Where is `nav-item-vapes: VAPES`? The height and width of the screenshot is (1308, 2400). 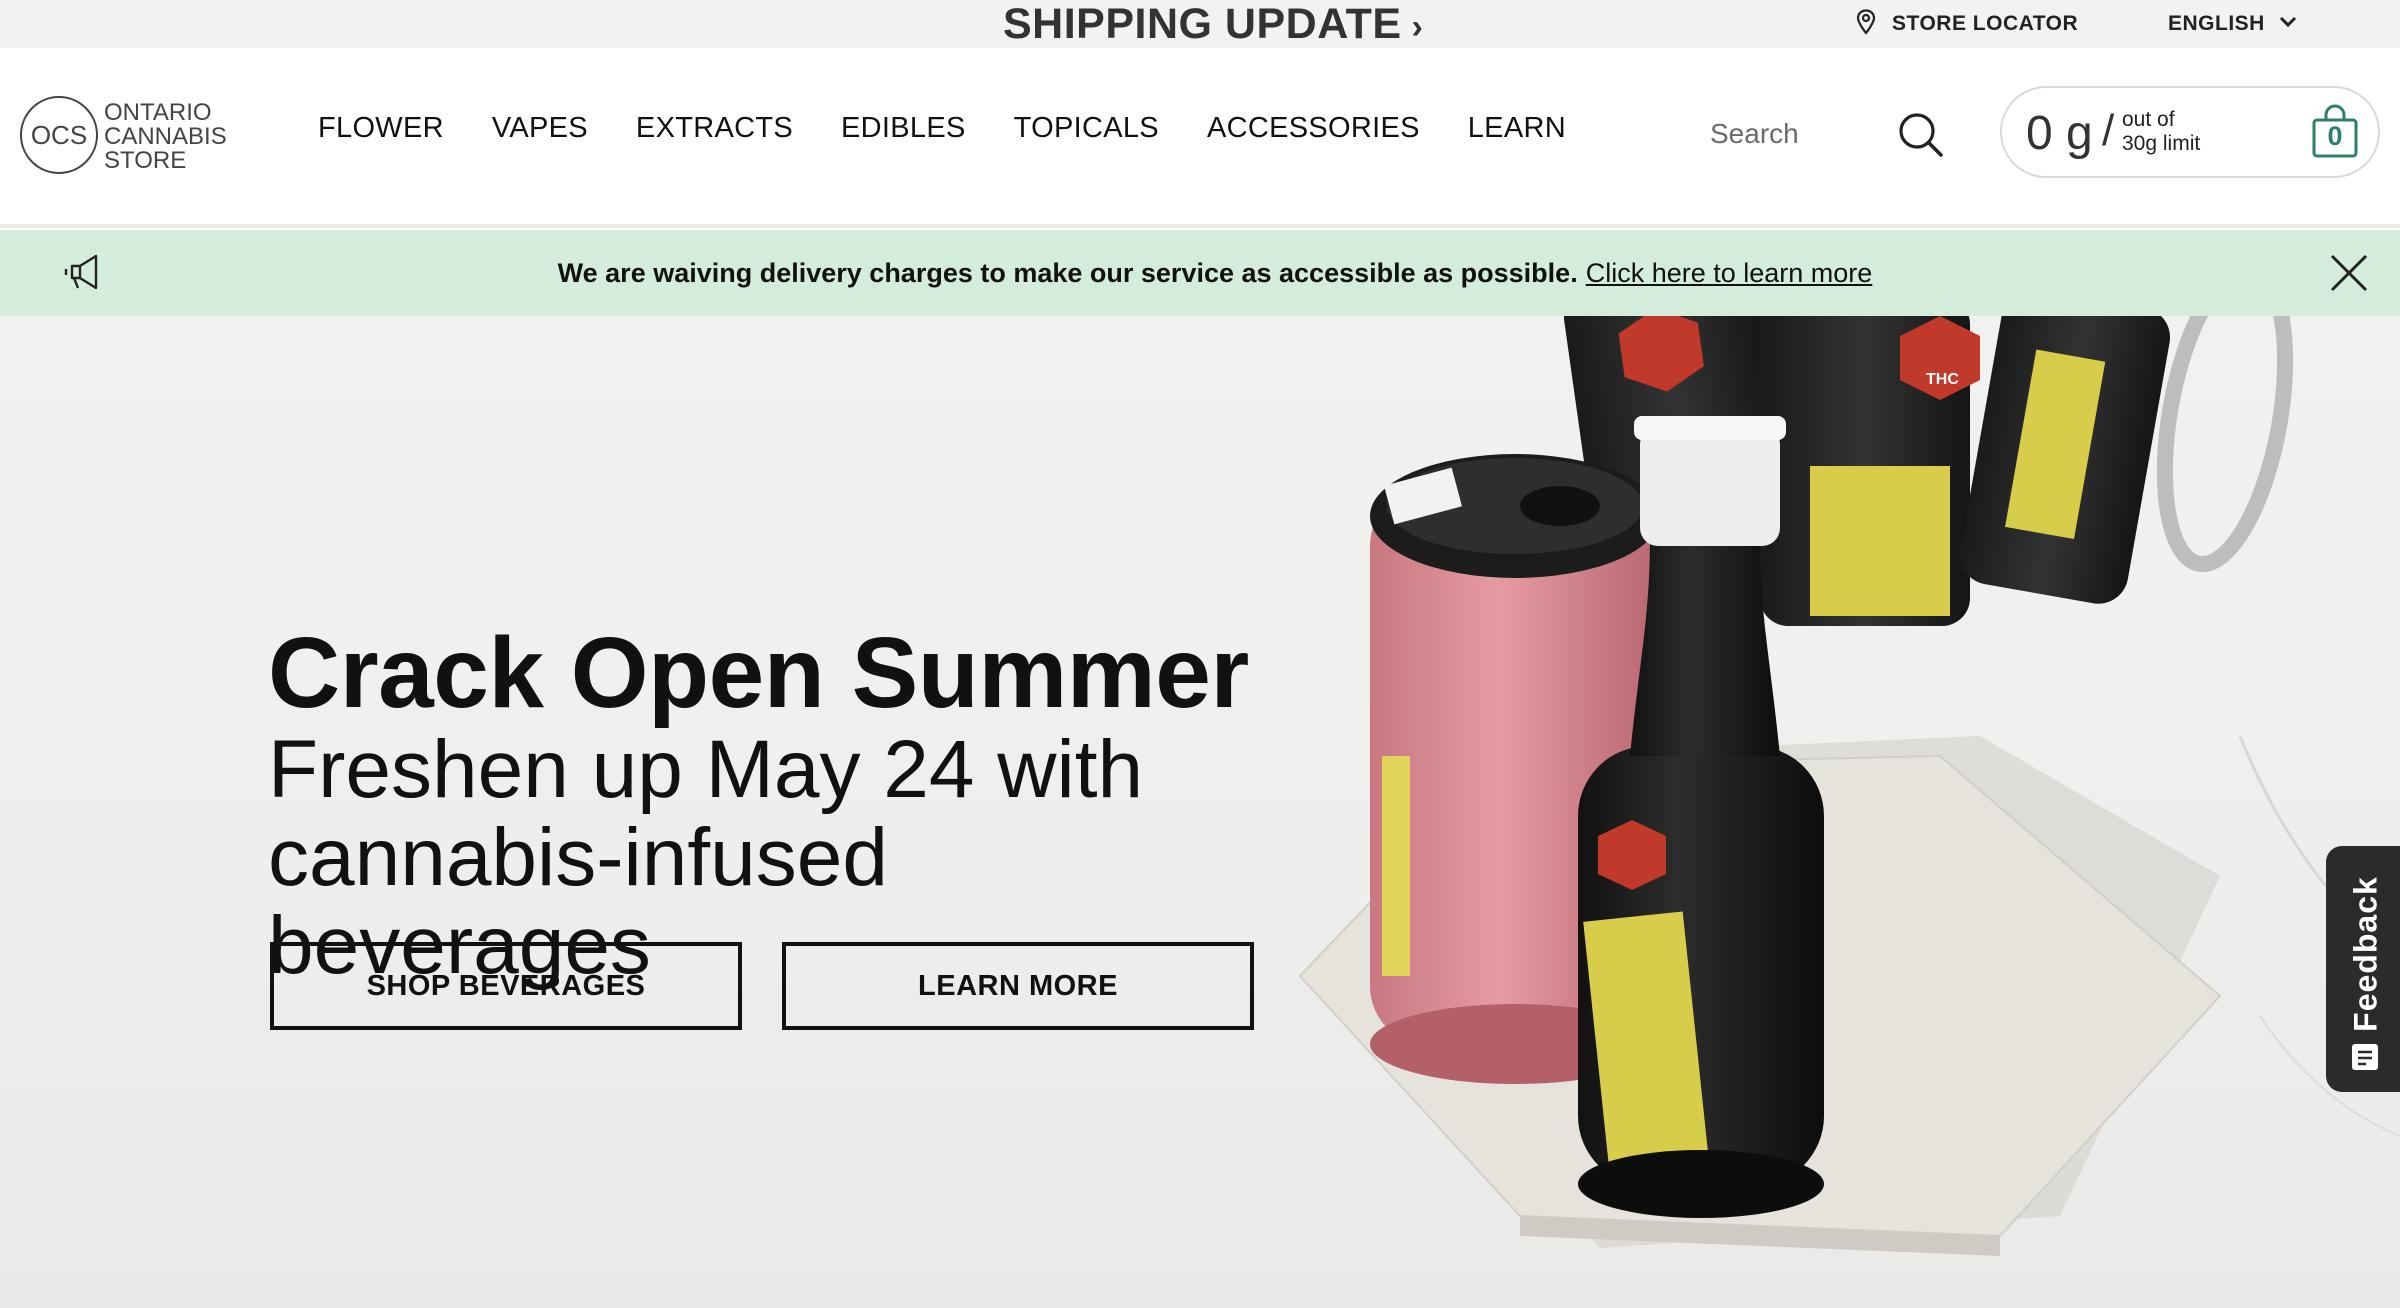 nav-item-vapes: VAPES is located at coordinates (540, 128).